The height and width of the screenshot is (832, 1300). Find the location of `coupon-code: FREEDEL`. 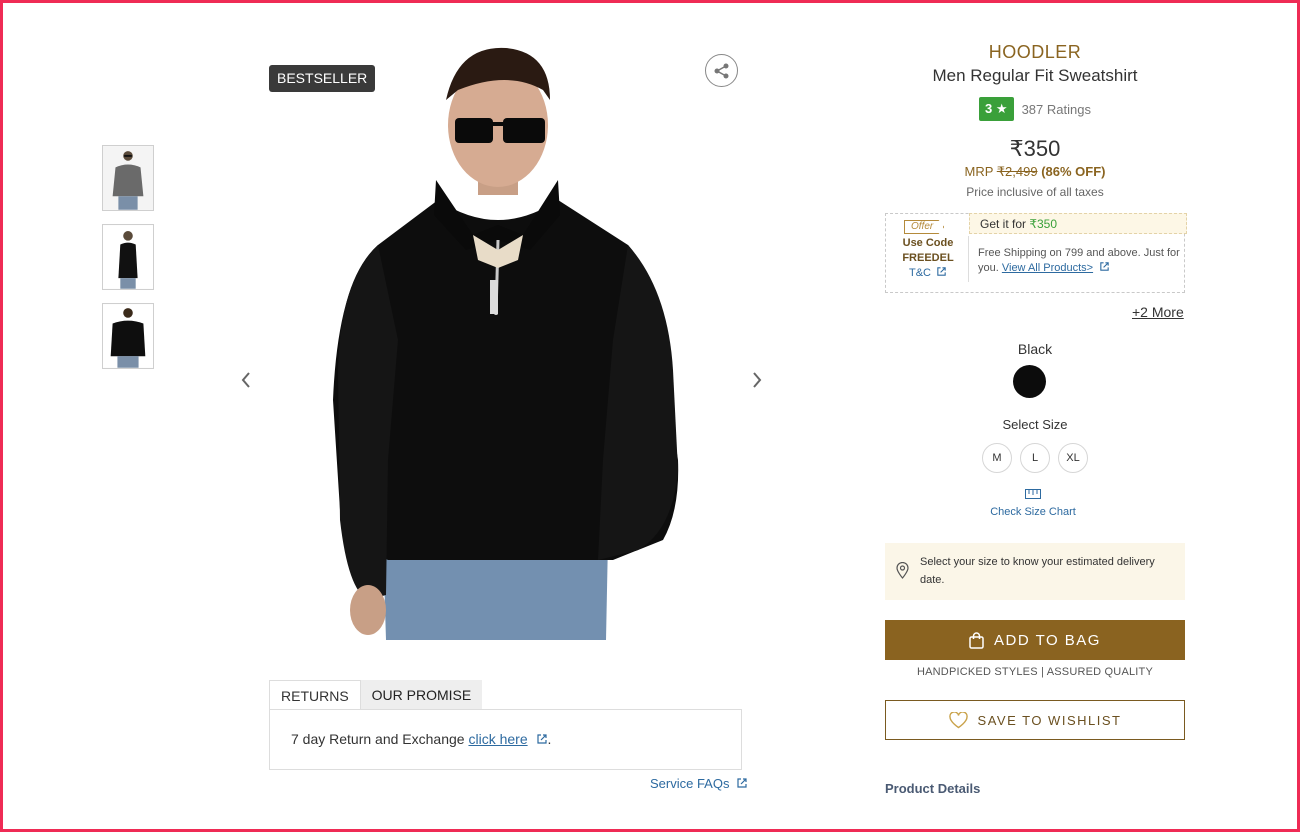

coupon-code: FREEDEL is located at coordinates (928, 258).